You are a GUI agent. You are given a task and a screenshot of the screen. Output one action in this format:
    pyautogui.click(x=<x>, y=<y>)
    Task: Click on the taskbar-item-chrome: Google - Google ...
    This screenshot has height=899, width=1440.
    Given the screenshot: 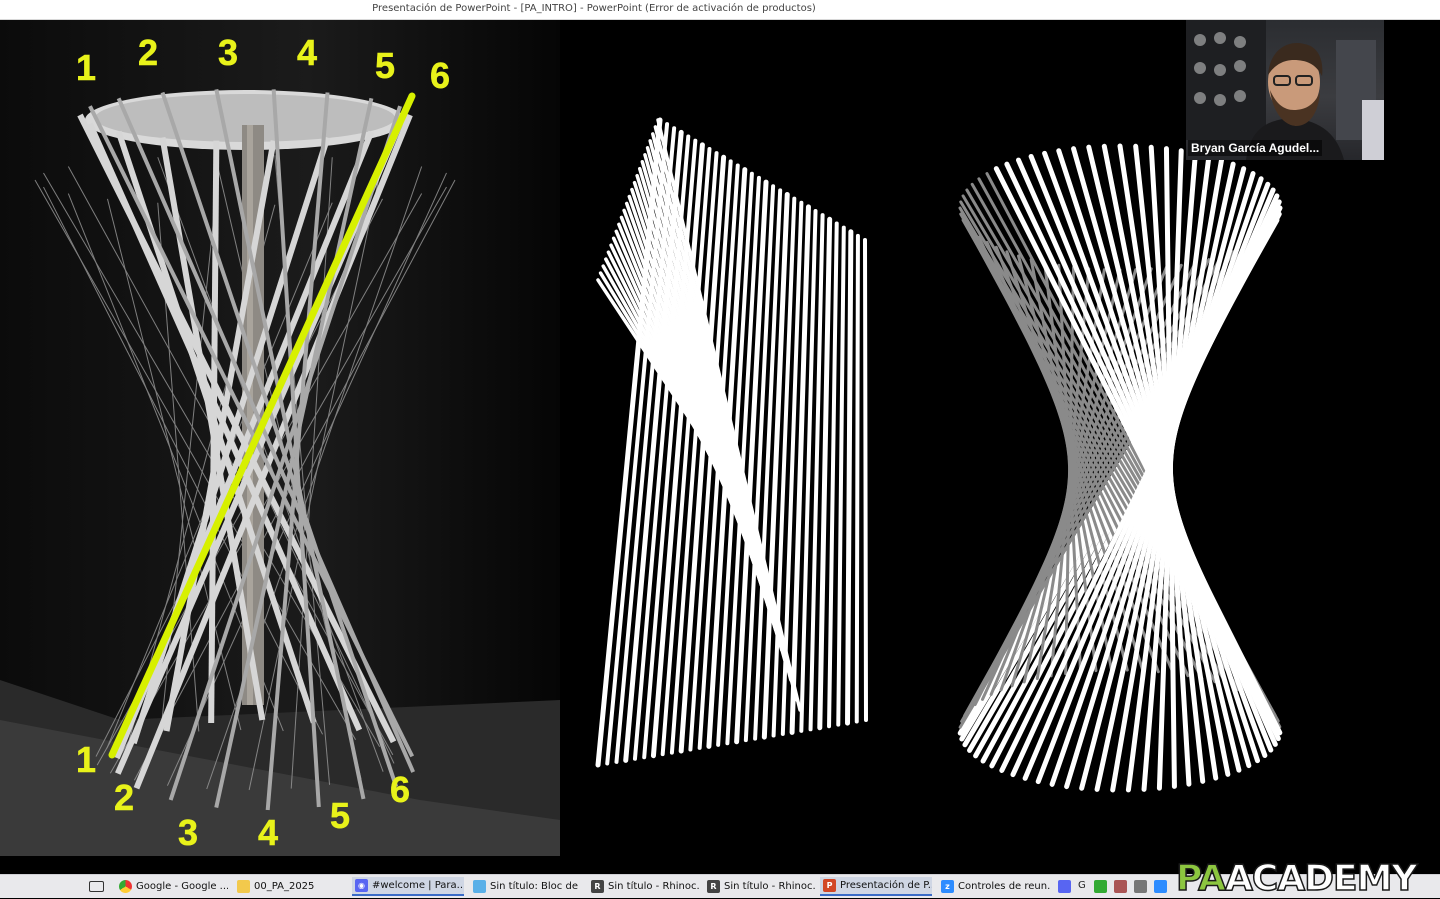 What is the action you would take?
    pyautogui.click(x=172, y=886)
    